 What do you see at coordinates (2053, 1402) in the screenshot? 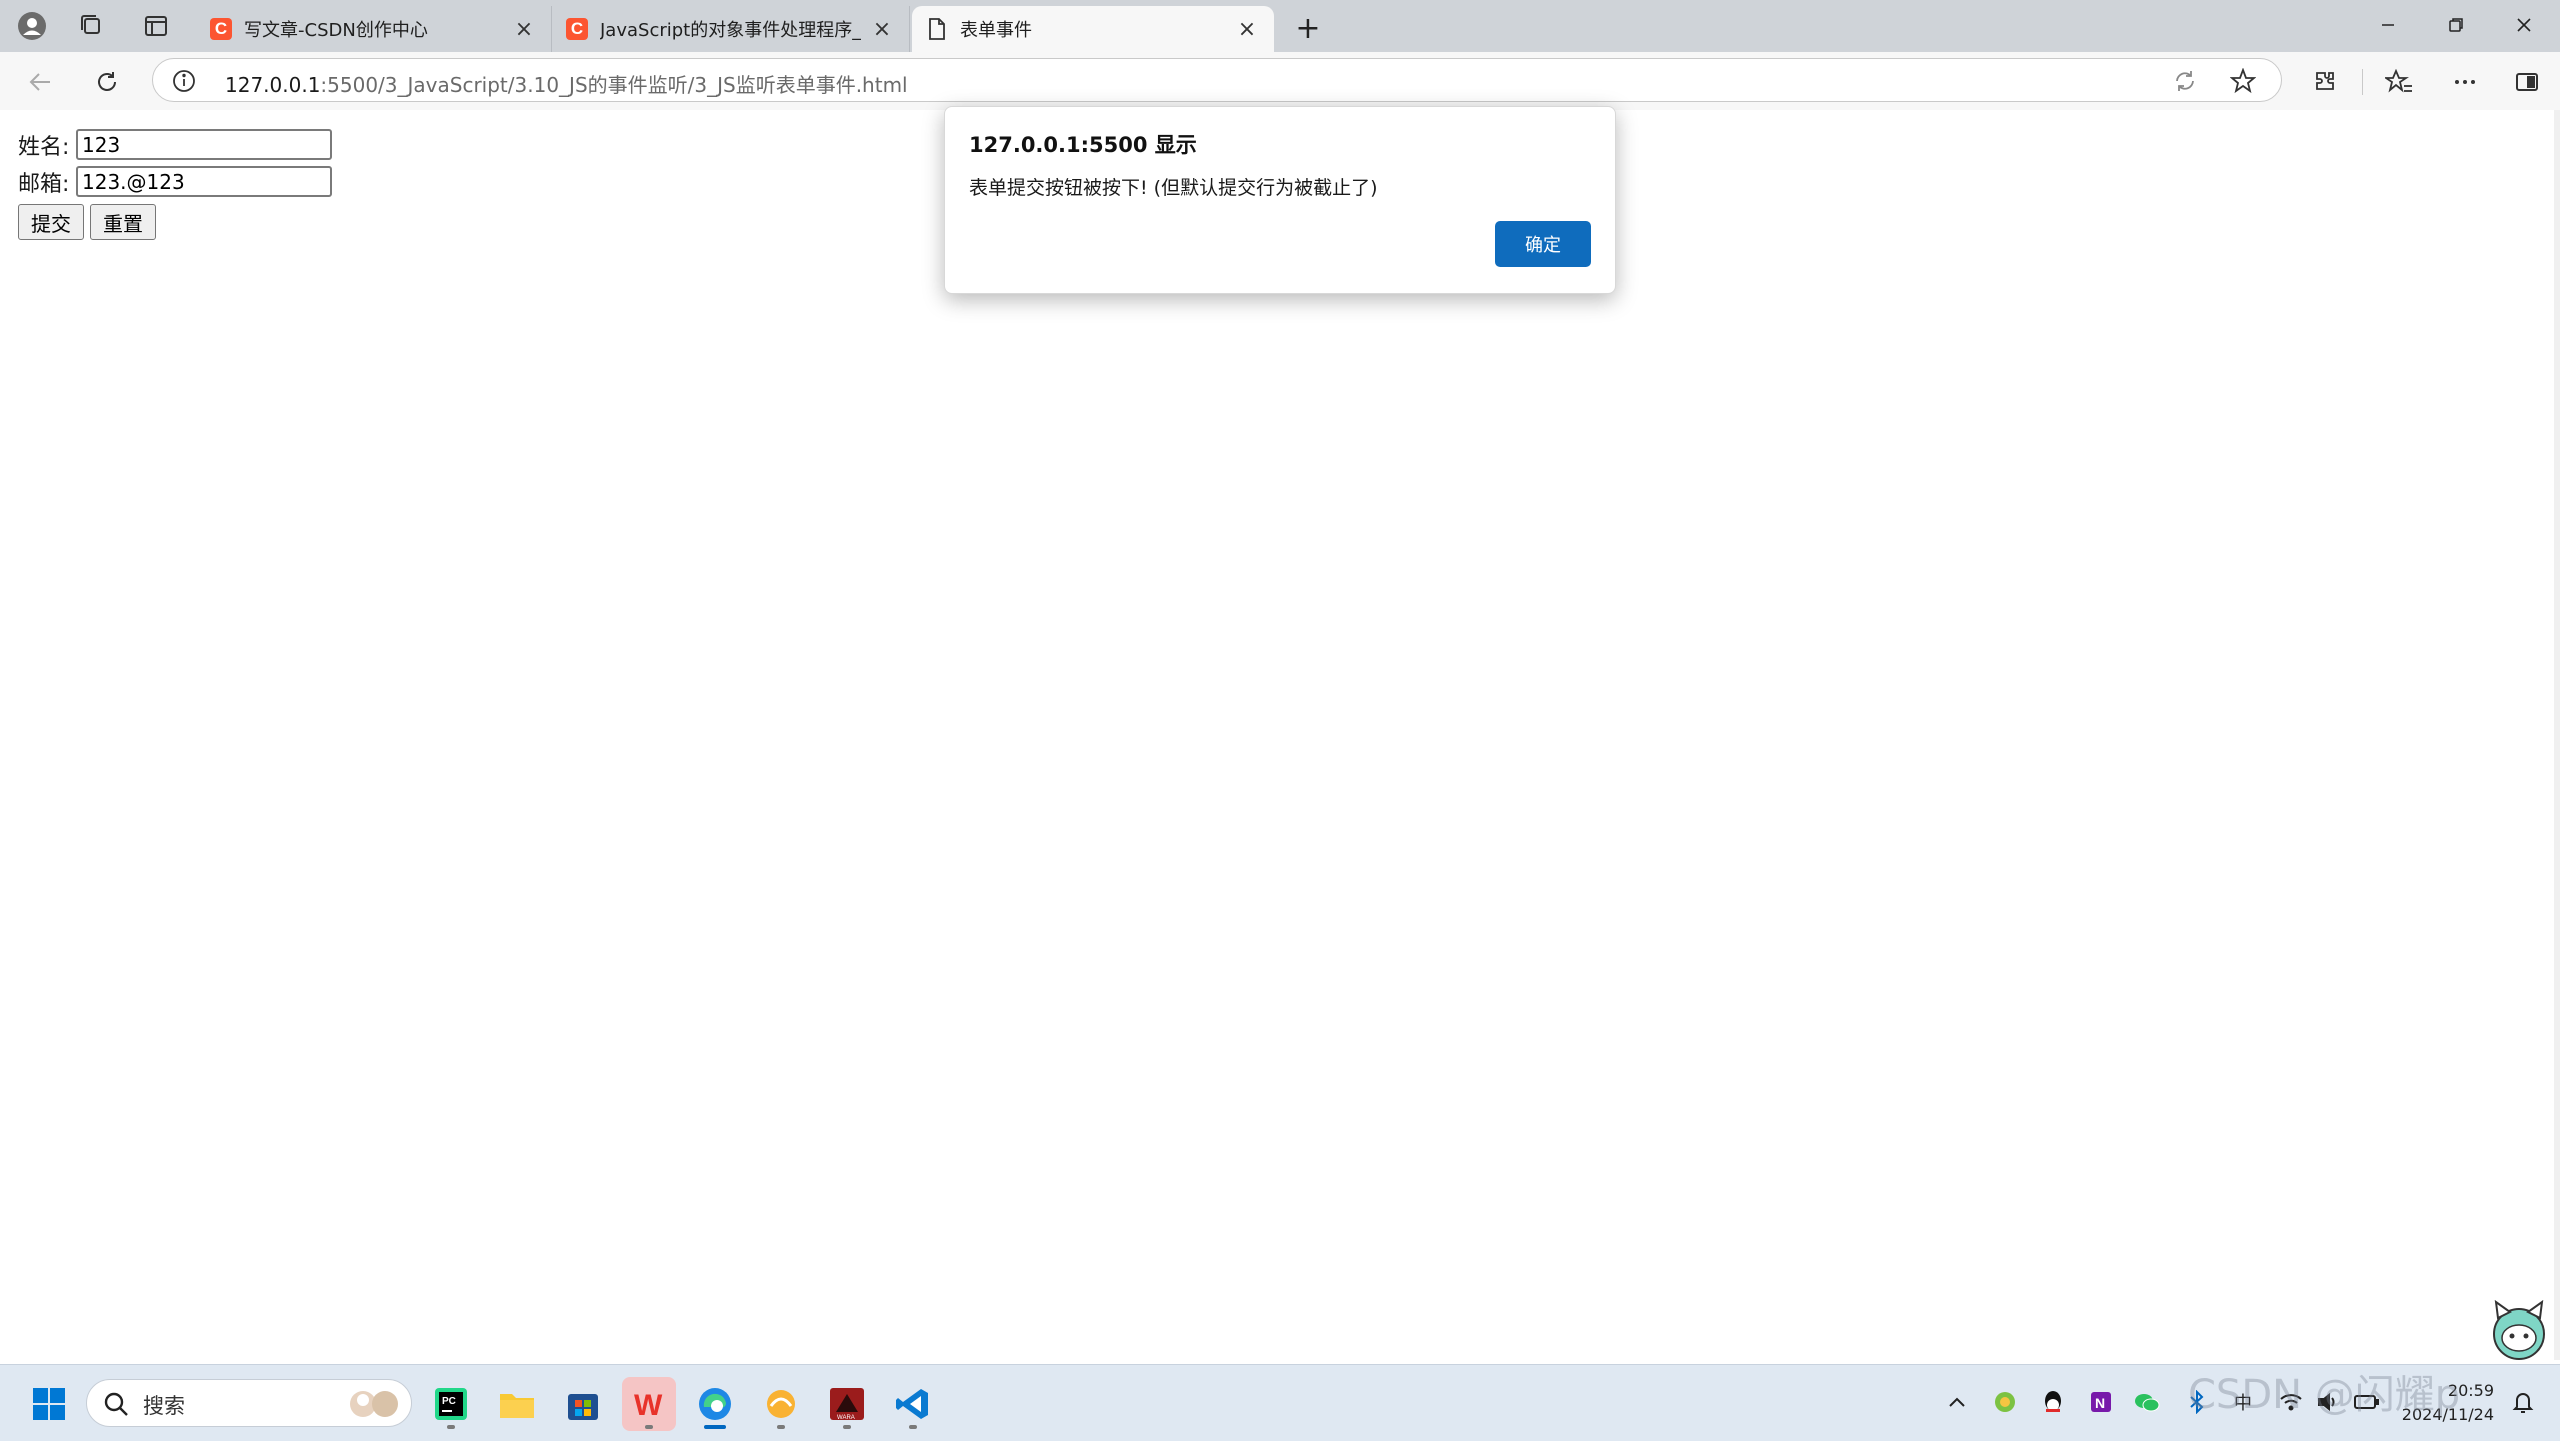
I see `qq-icon` at bounding box center [2053, 1402].